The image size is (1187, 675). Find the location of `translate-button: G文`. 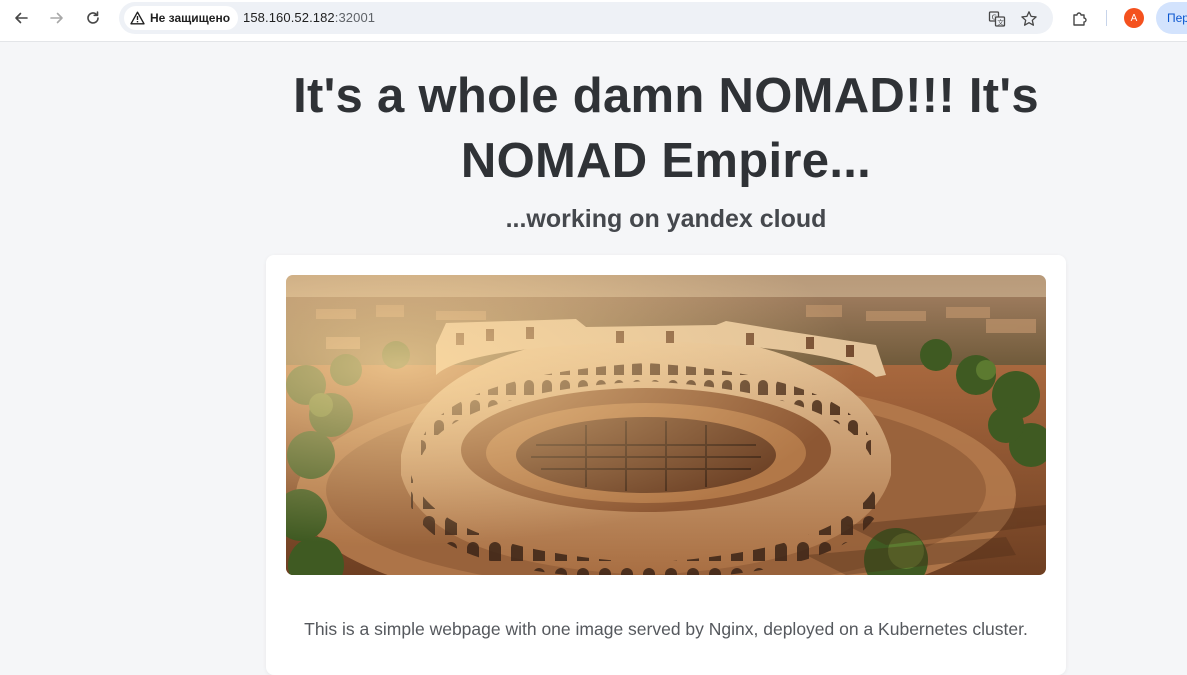

translate-button: G文 is located at coordinates (997, 19).